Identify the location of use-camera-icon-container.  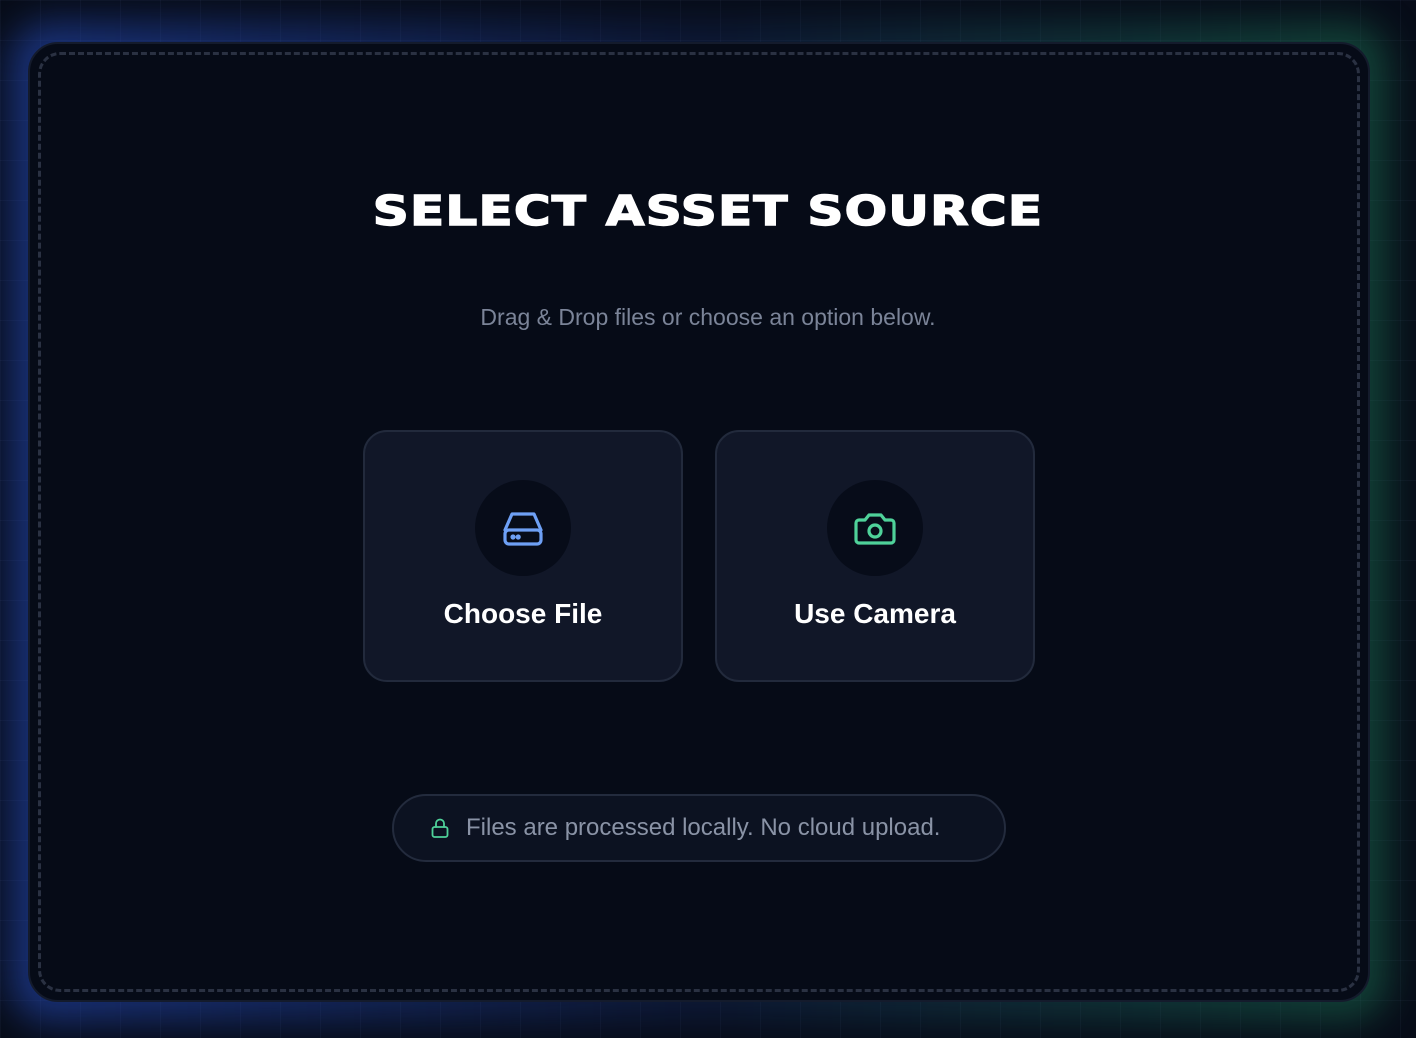
(875, 528).